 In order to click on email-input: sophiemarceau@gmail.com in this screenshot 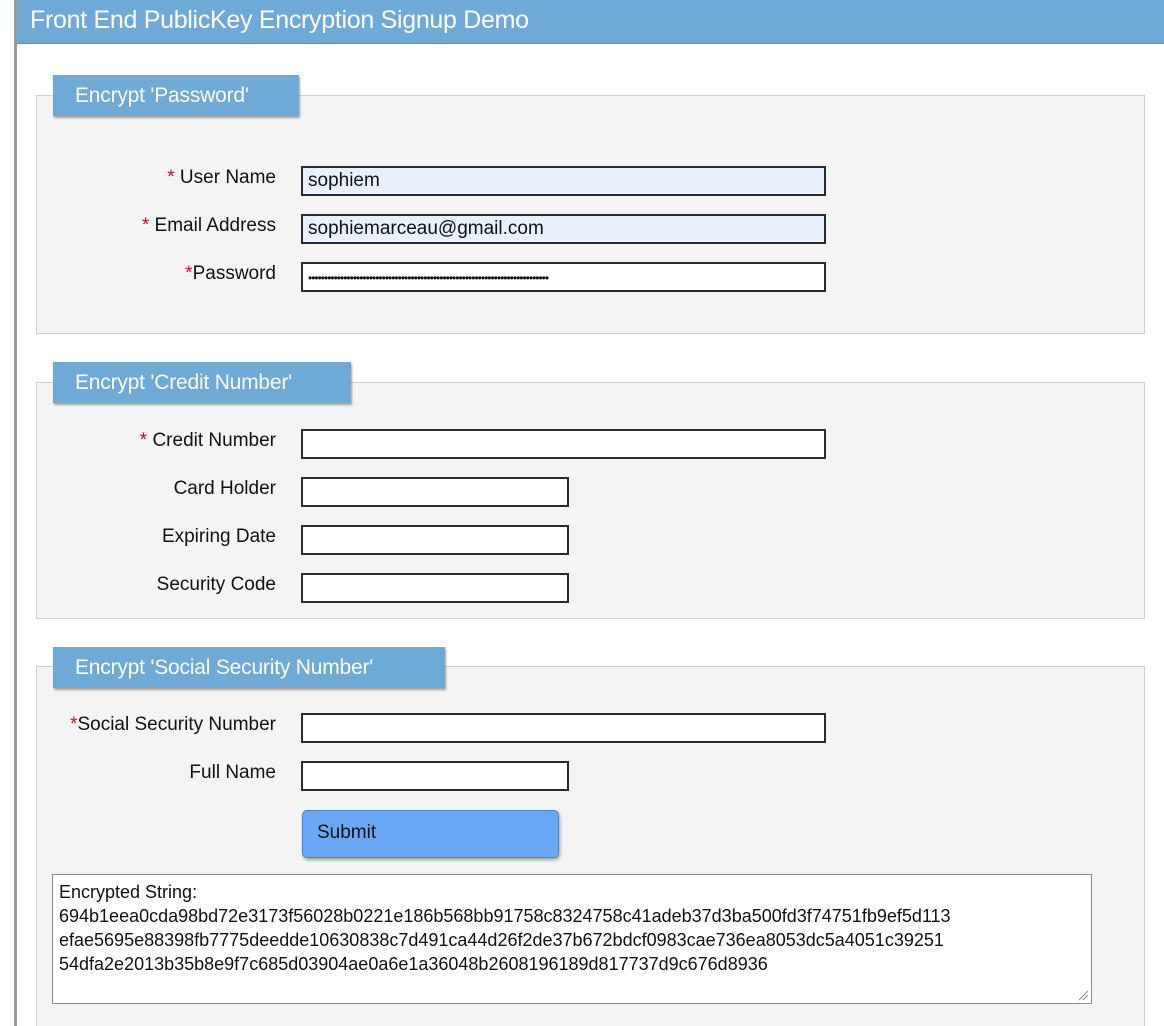, I will do `click(563, 229)`.